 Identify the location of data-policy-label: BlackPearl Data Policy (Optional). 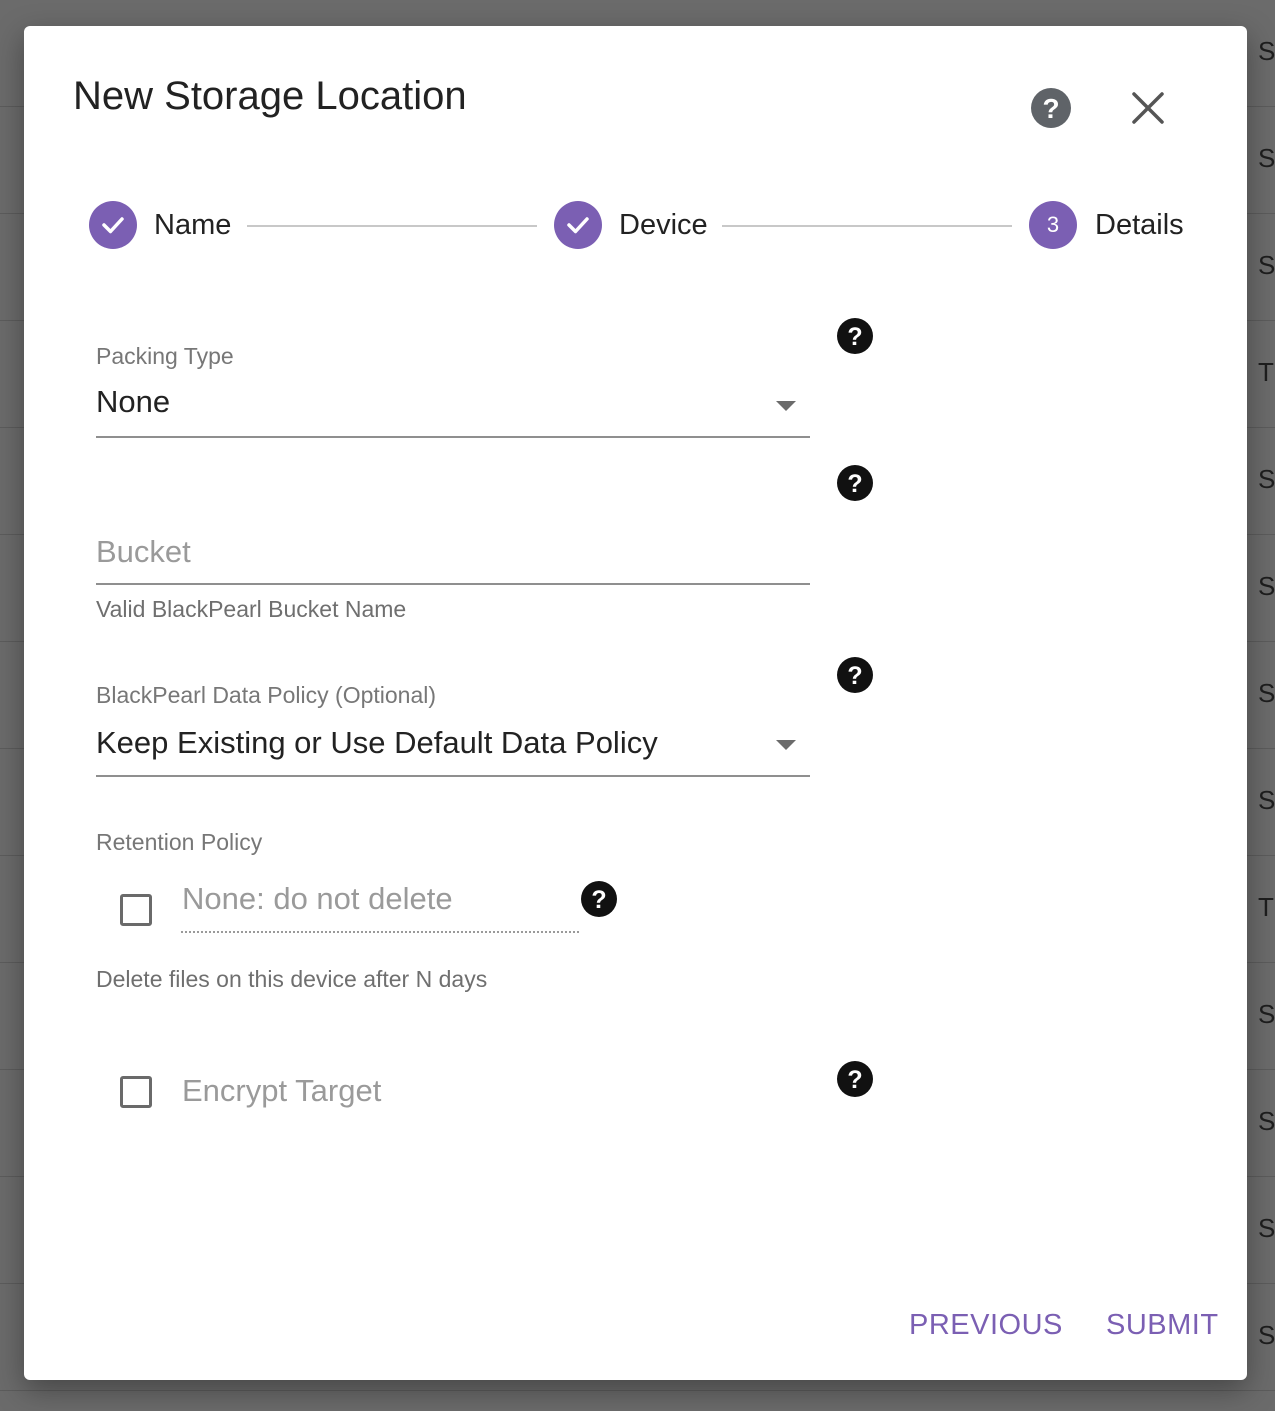
(266, 695).